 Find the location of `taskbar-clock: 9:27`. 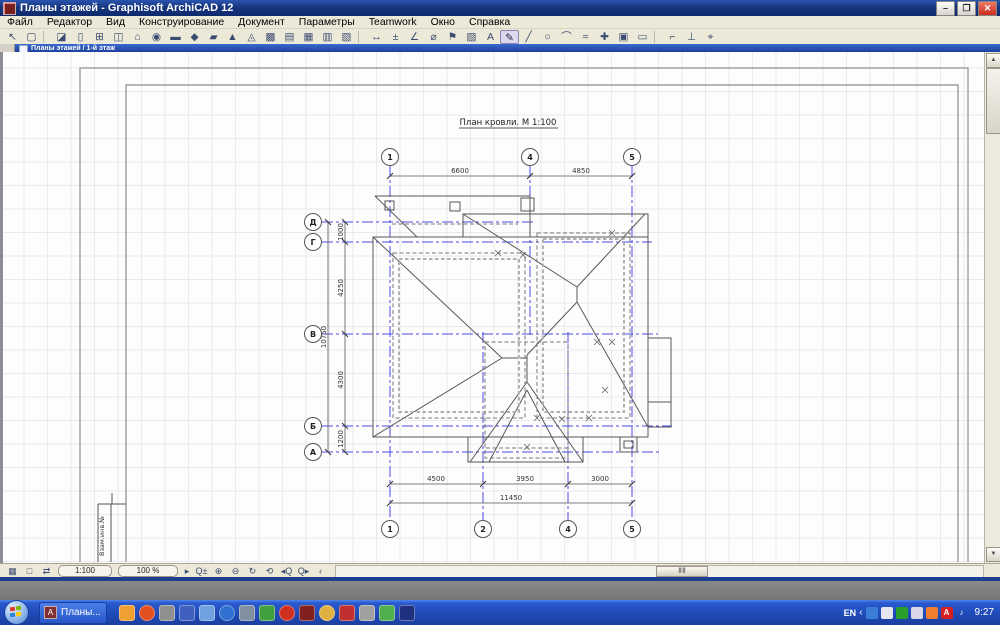

taskbar-clock: 9:27 is located at coordinates (984, 612).